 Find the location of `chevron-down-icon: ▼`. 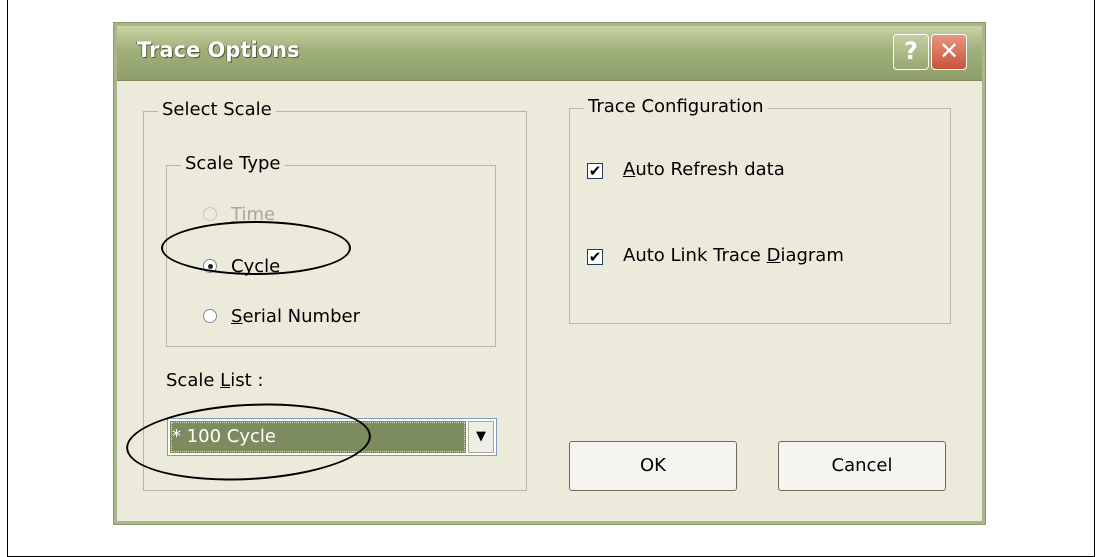

chevron-down-icon: ▼ is located at coordinates (481, 436).